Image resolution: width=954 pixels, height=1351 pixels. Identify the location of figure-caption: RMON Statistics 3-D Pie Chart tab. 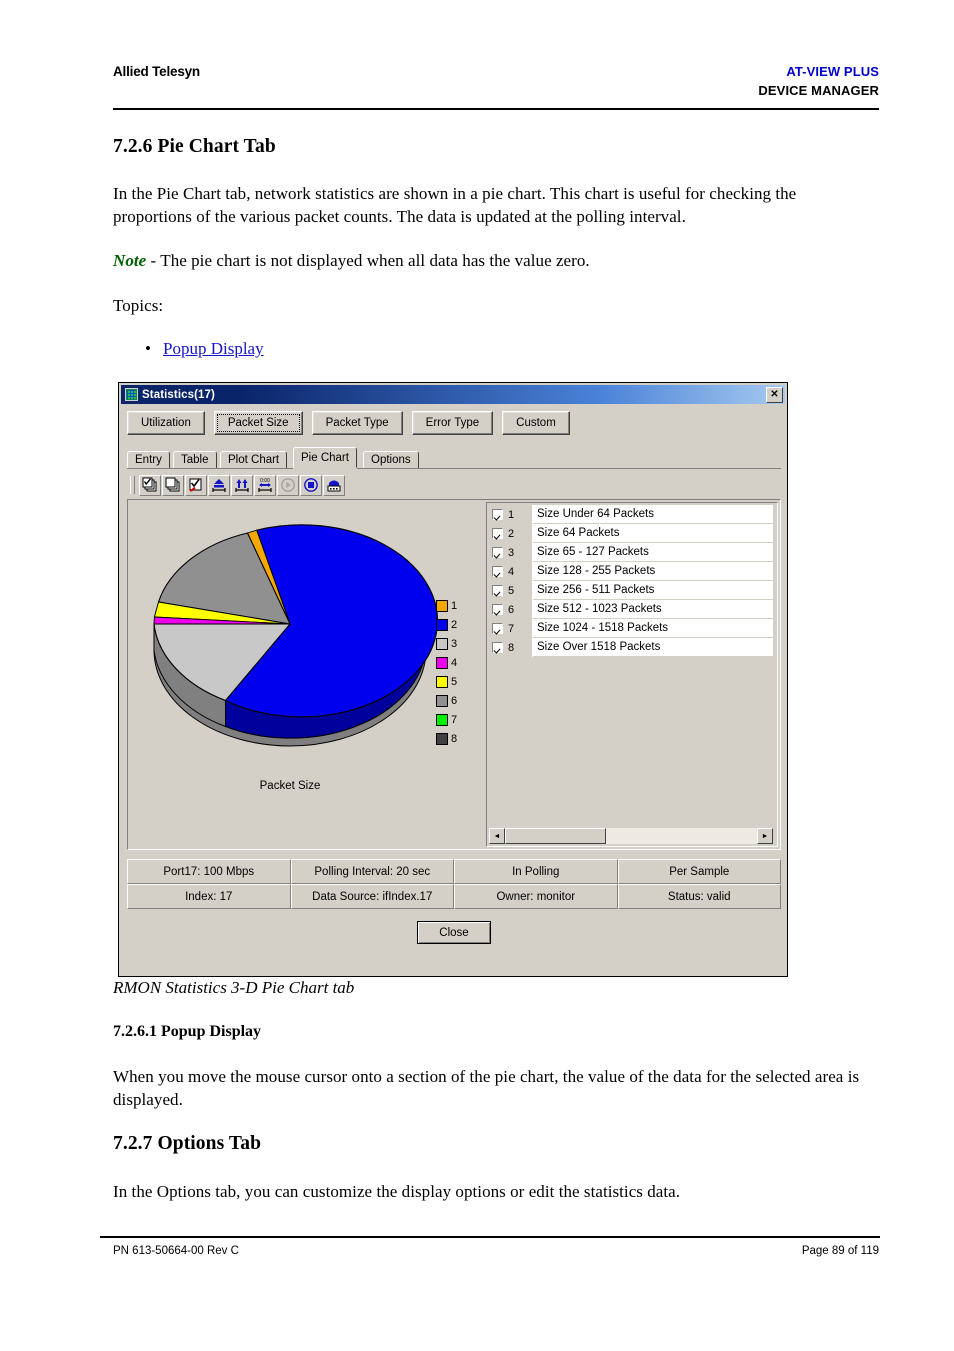
(234, 987).